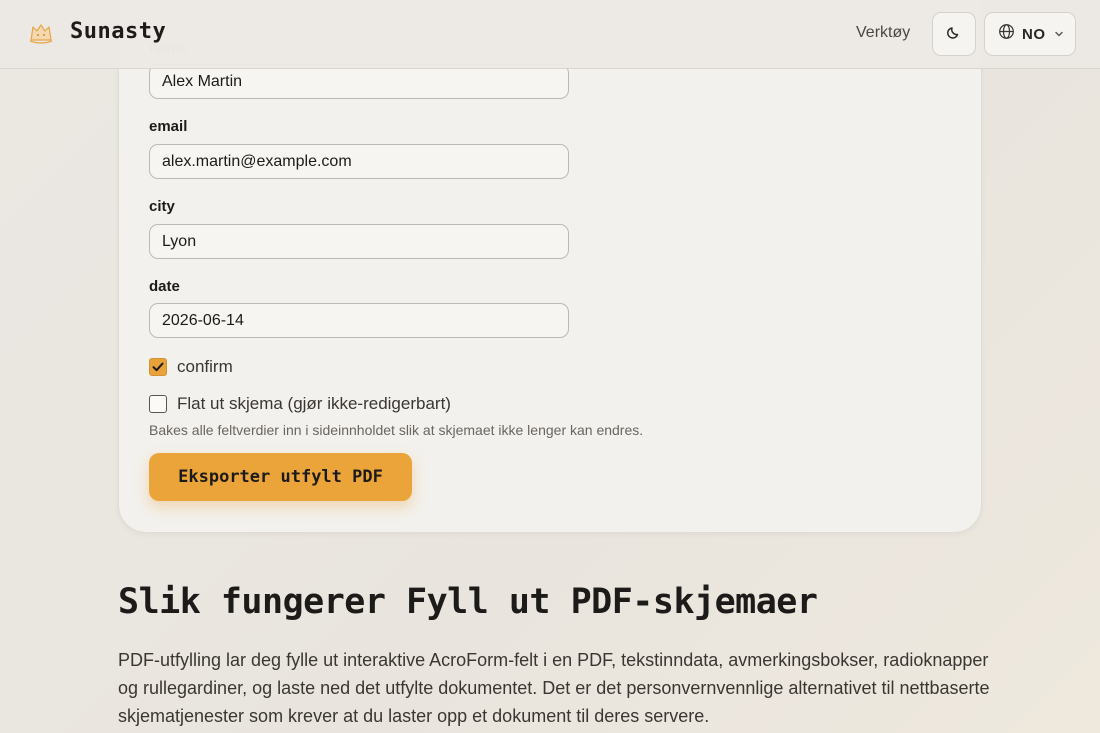  I want to click on confirm-checkbox-row: confirm, so click(191, 367).